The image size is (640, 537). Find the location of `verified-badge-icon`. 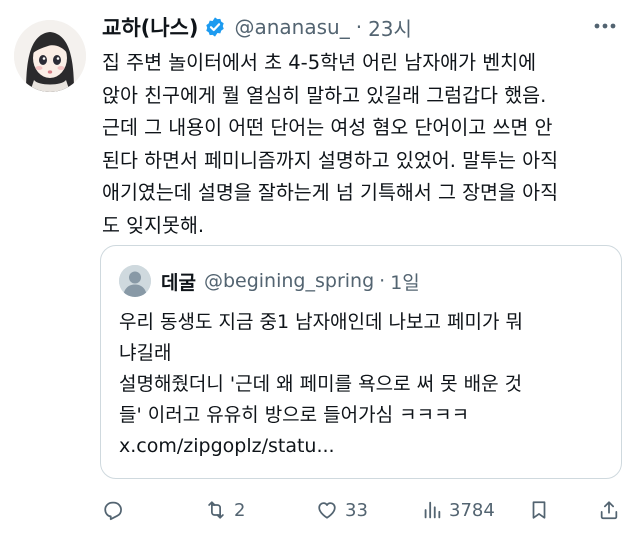

verified-badge-icon is located at coordinates (215, 27).